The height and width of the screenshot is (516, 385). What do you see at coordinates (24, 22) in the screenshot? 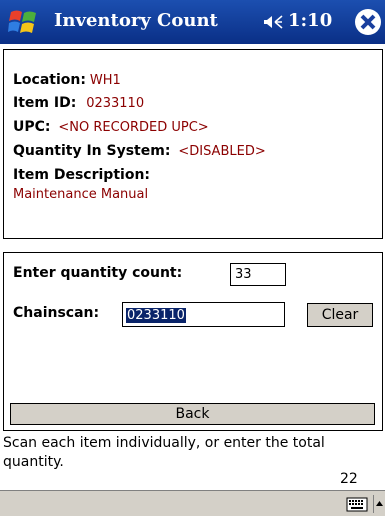
I see `windows-flag-icon` at bounding box center [24, 22].